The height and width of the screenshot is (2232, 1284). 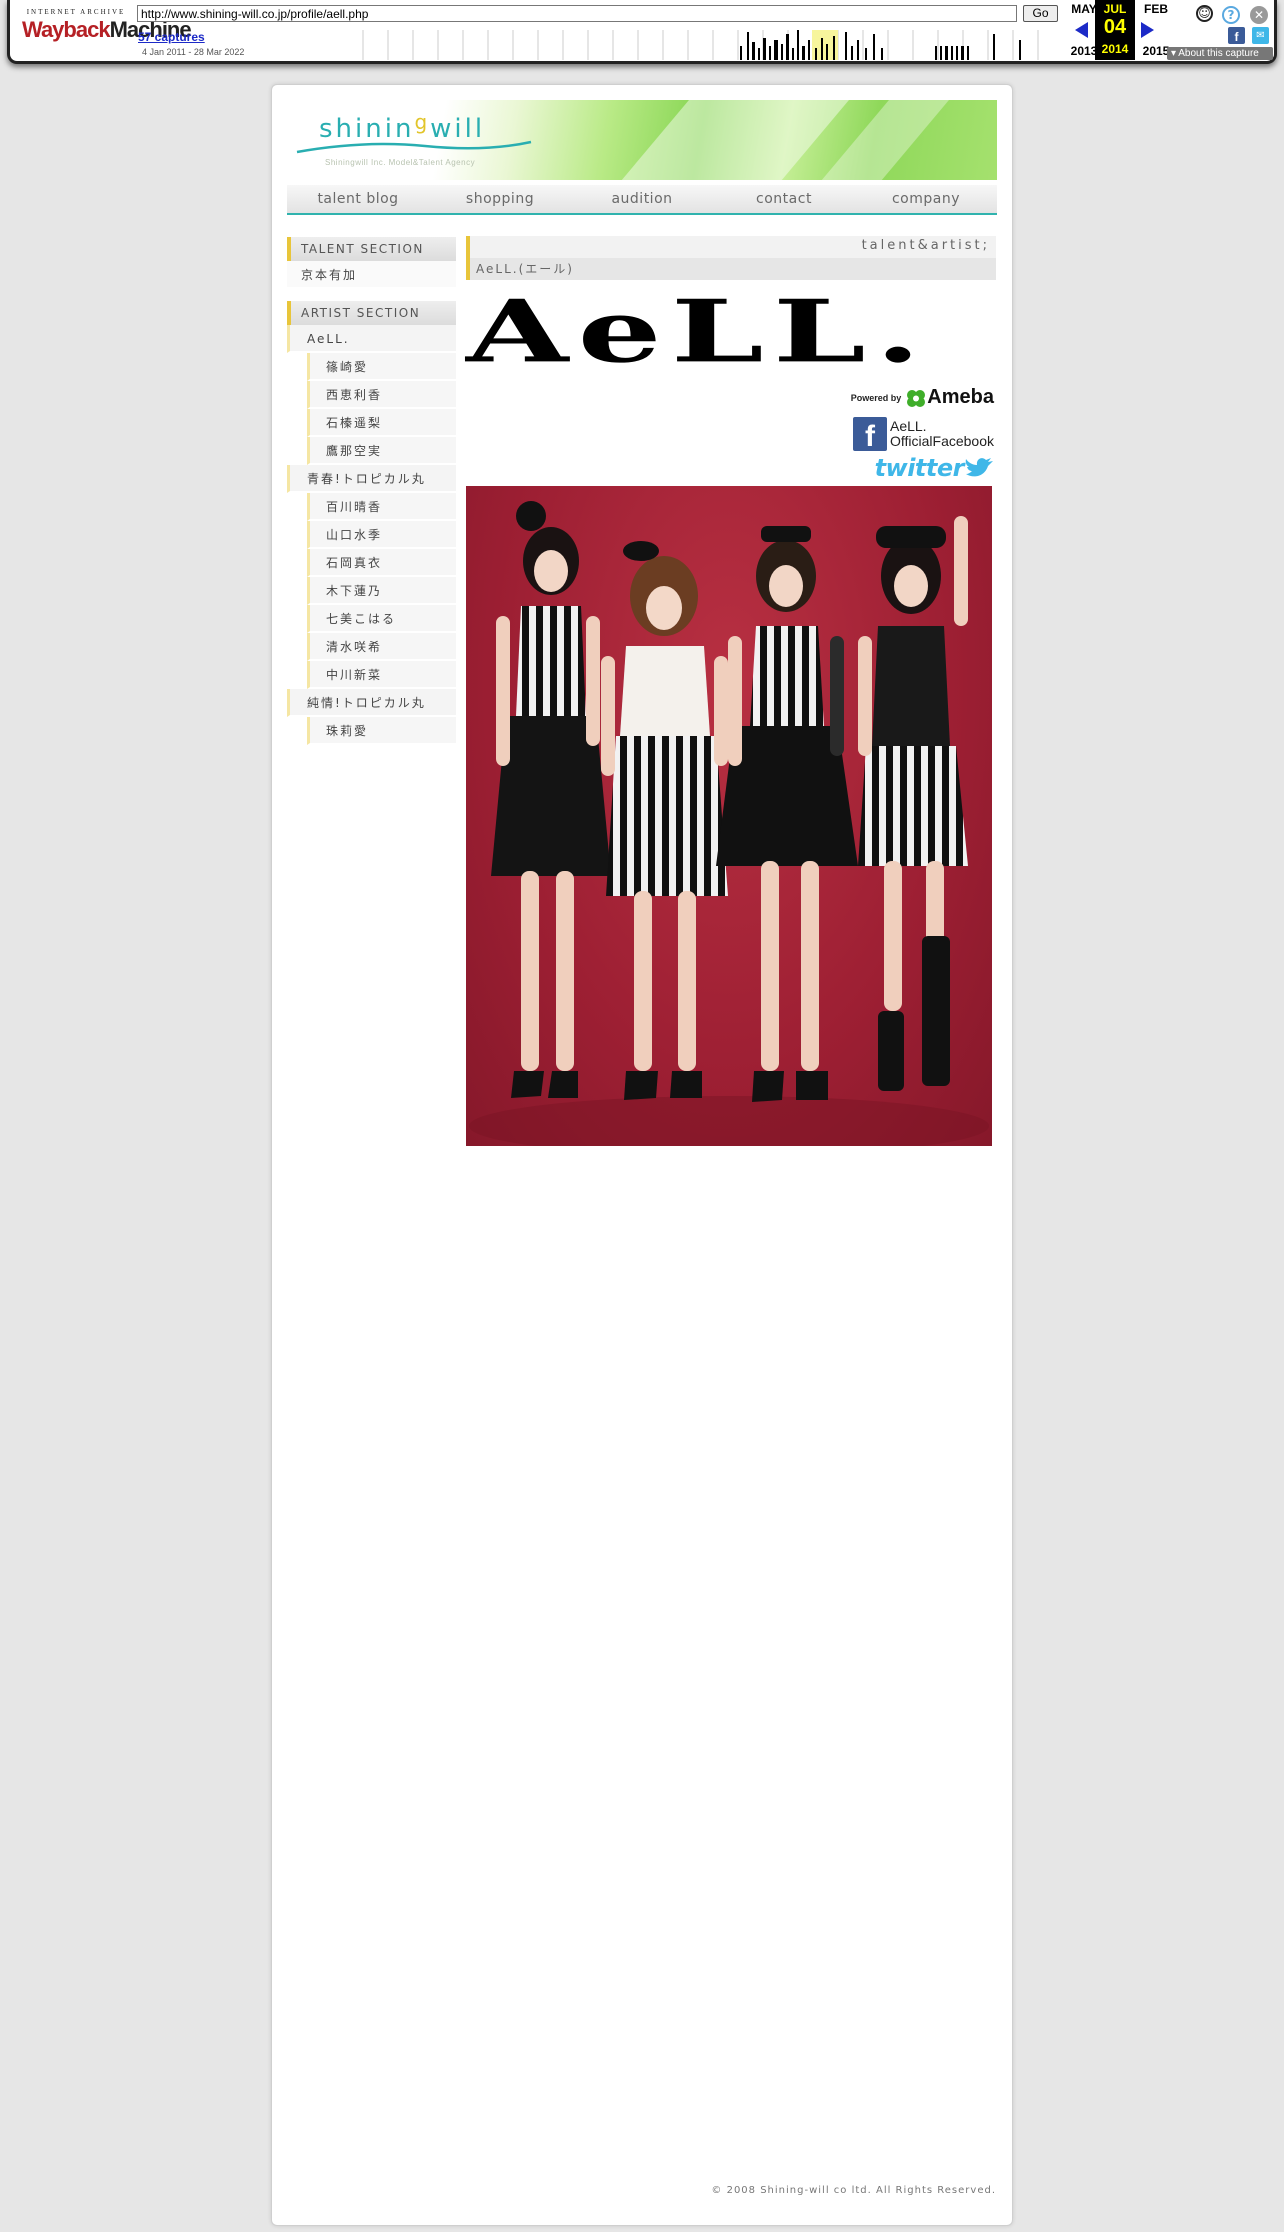 I want to click on wayback-sparkline, so click(x=707, y=44).